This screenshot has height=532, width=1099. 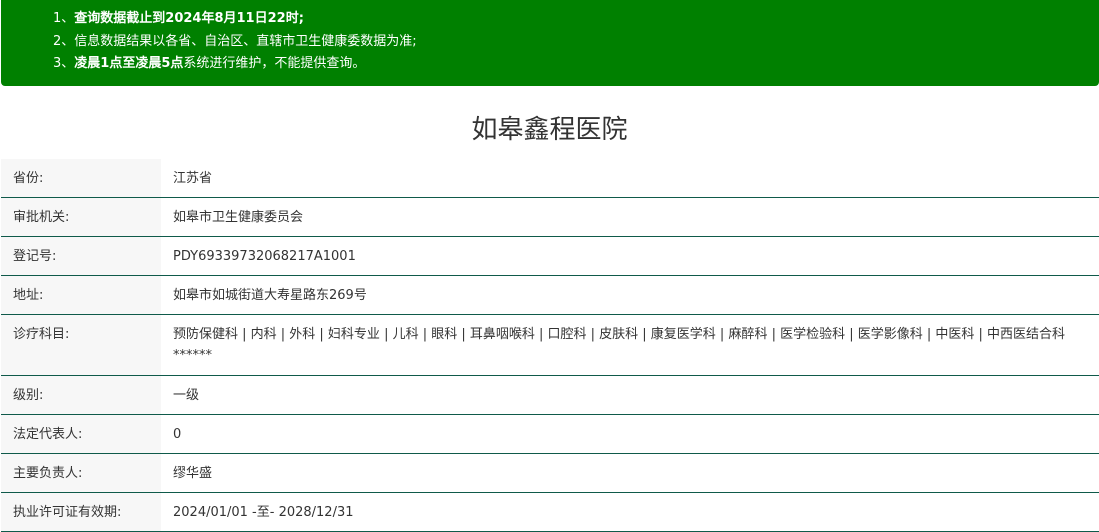 What do you see at coordinates (549, 130) in the screenshot?
I see `page-title: 如皋鑫程医院` at bounding box center [549, 130].